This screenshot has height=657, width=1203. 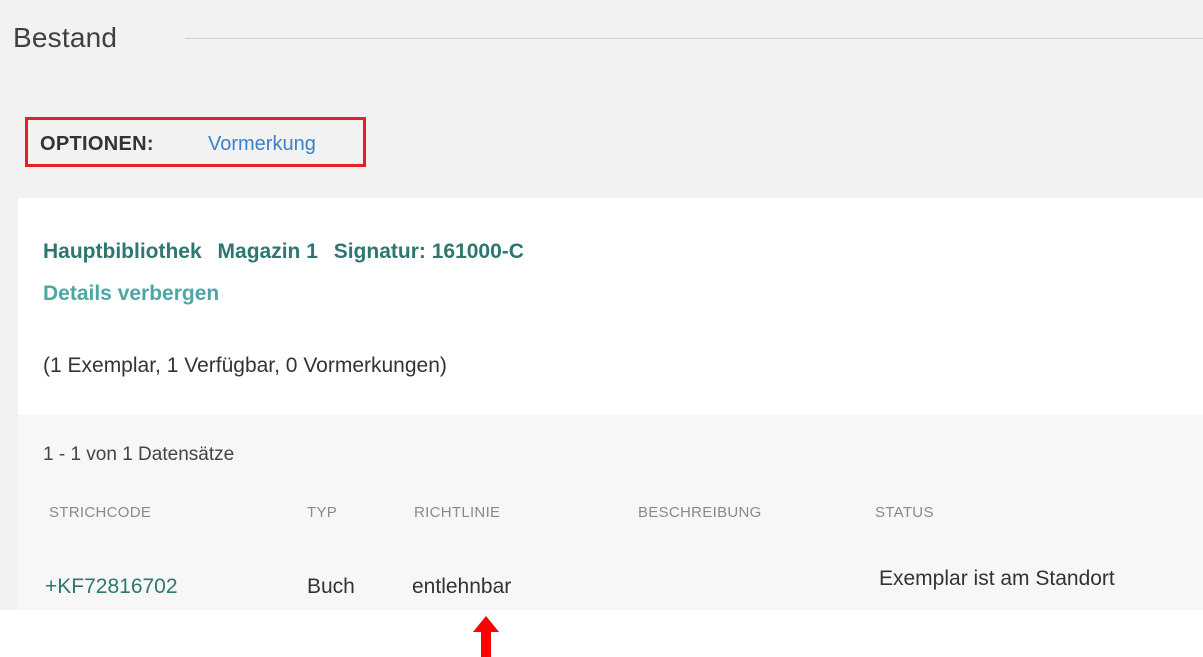 I want to click on hide-details-link: Details verbergen, so click(x=131, y=294).